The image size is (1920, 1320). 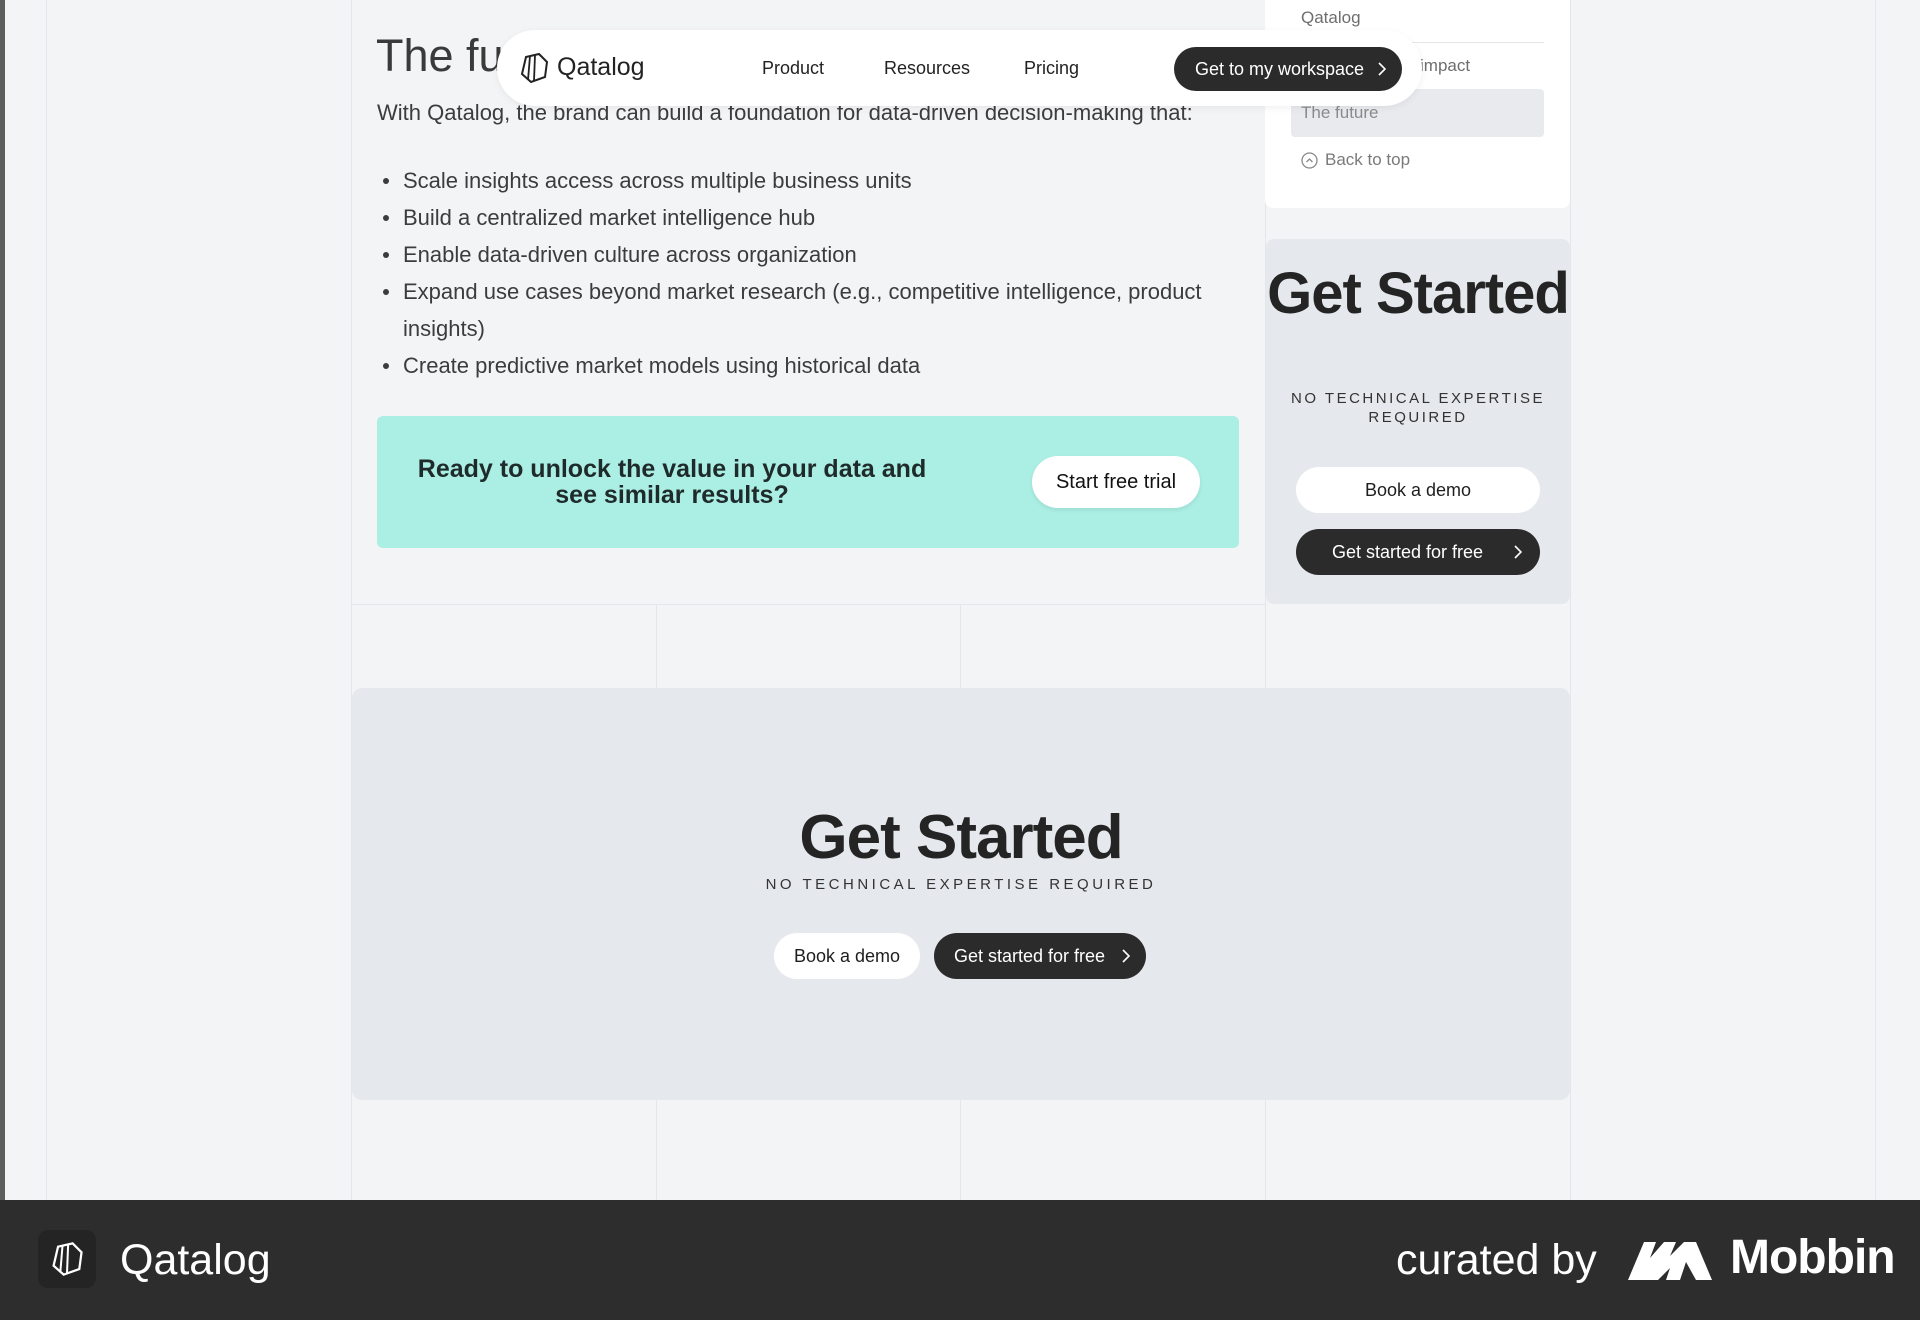 What do you see at coordinates (960, 1260) in the screenshot?
I see `footer-bar: Qatalog curated by Mobbin` at bounding box center [960, 1260].